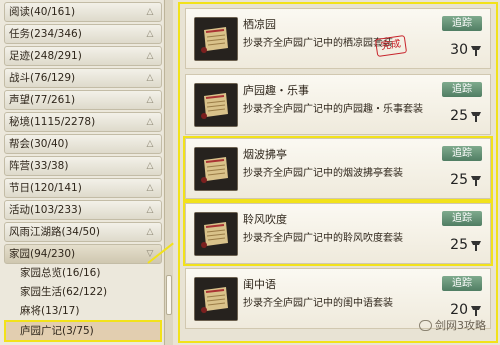 Image resolution: width=500 pixels, height=345 pixels. Describe the element at coordinates (45, 34) in the screenshot. I see `category-label: 任务(234/346)` at that location.